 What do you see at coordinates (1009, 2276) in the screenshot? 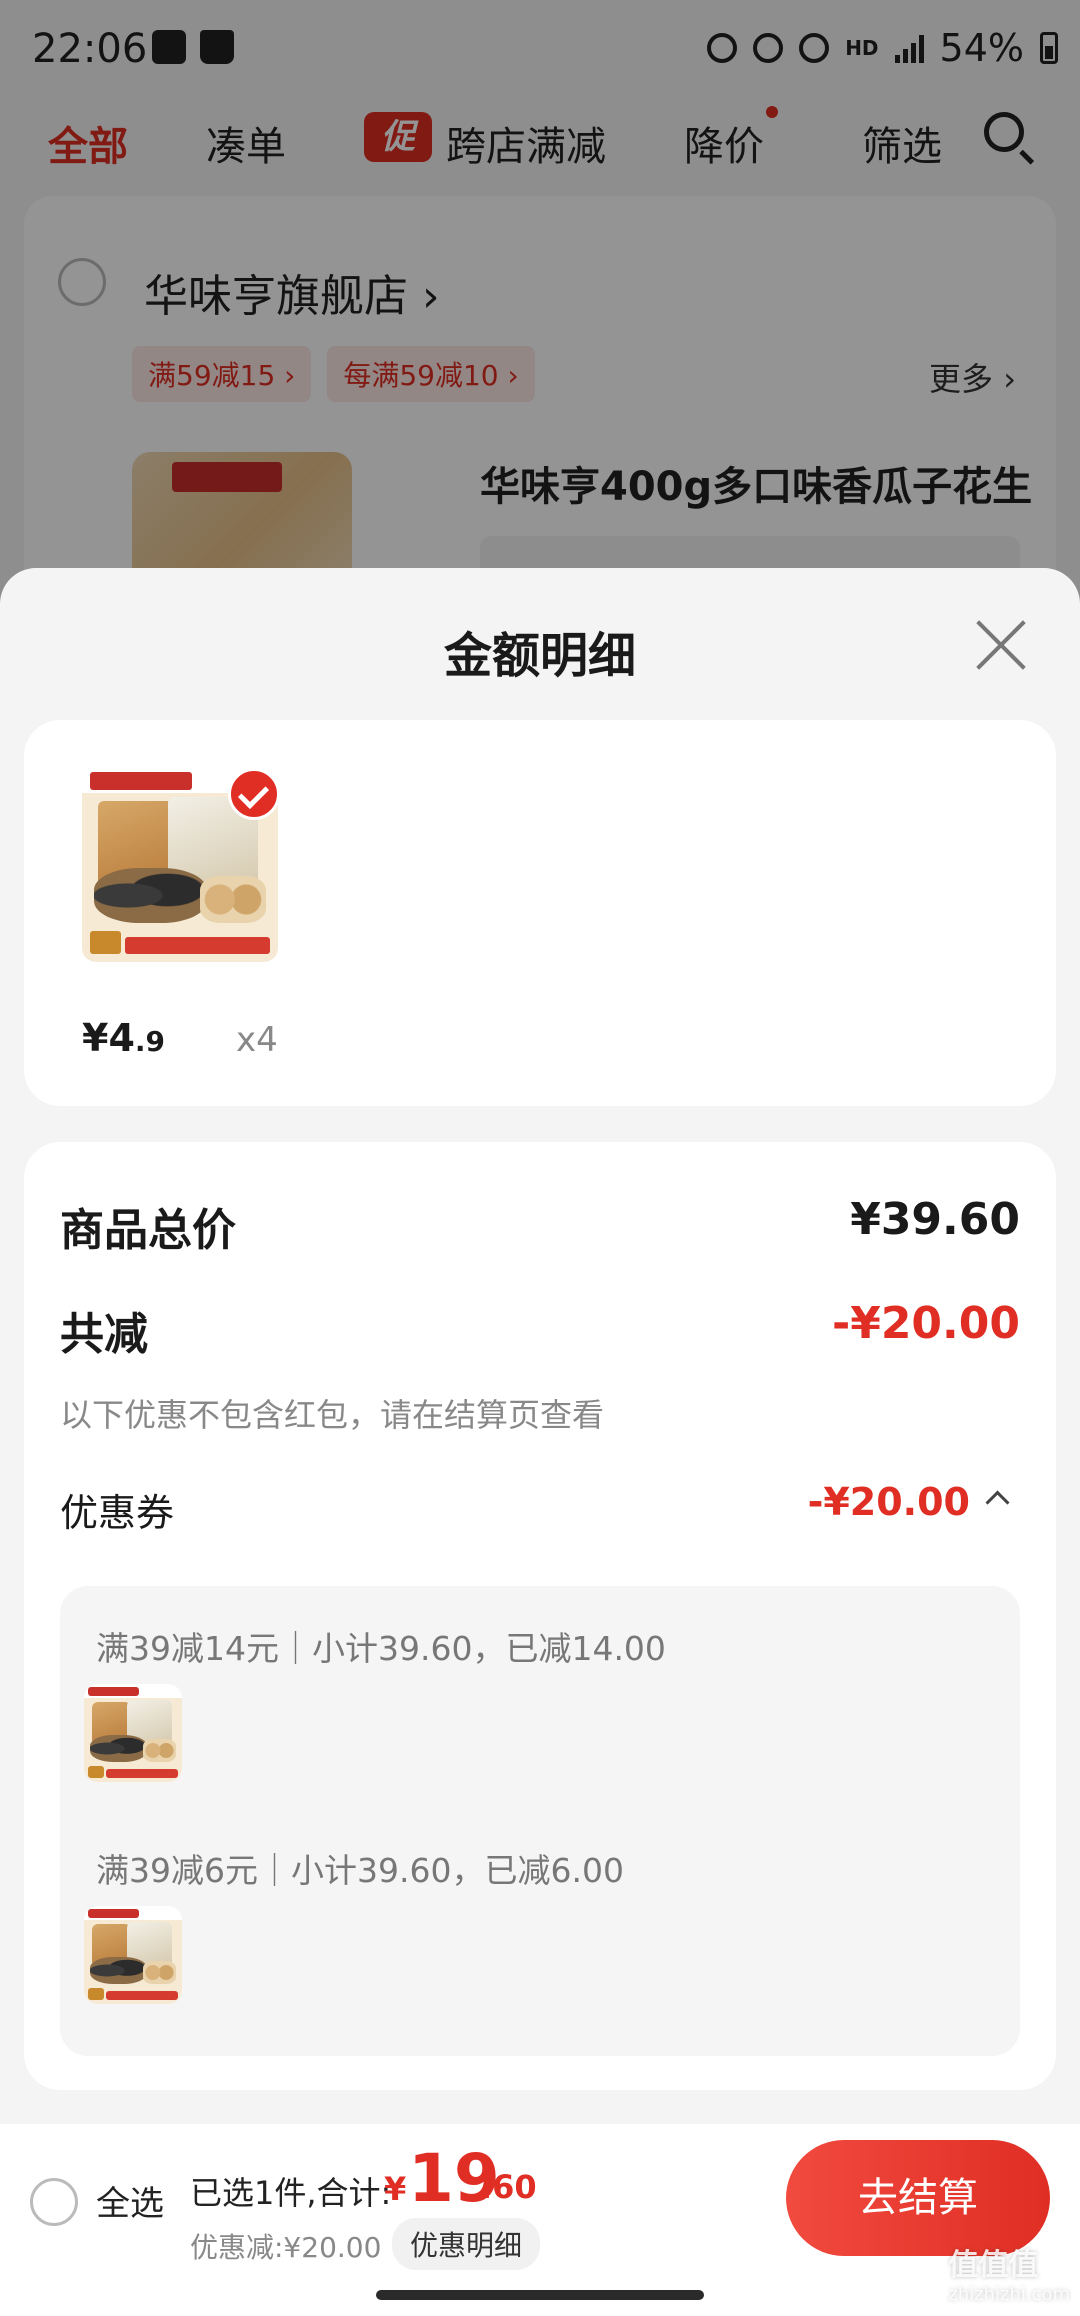
I see `watermark: 值值值 zhizhizhi.com` at bounding box center [1009, 2276].